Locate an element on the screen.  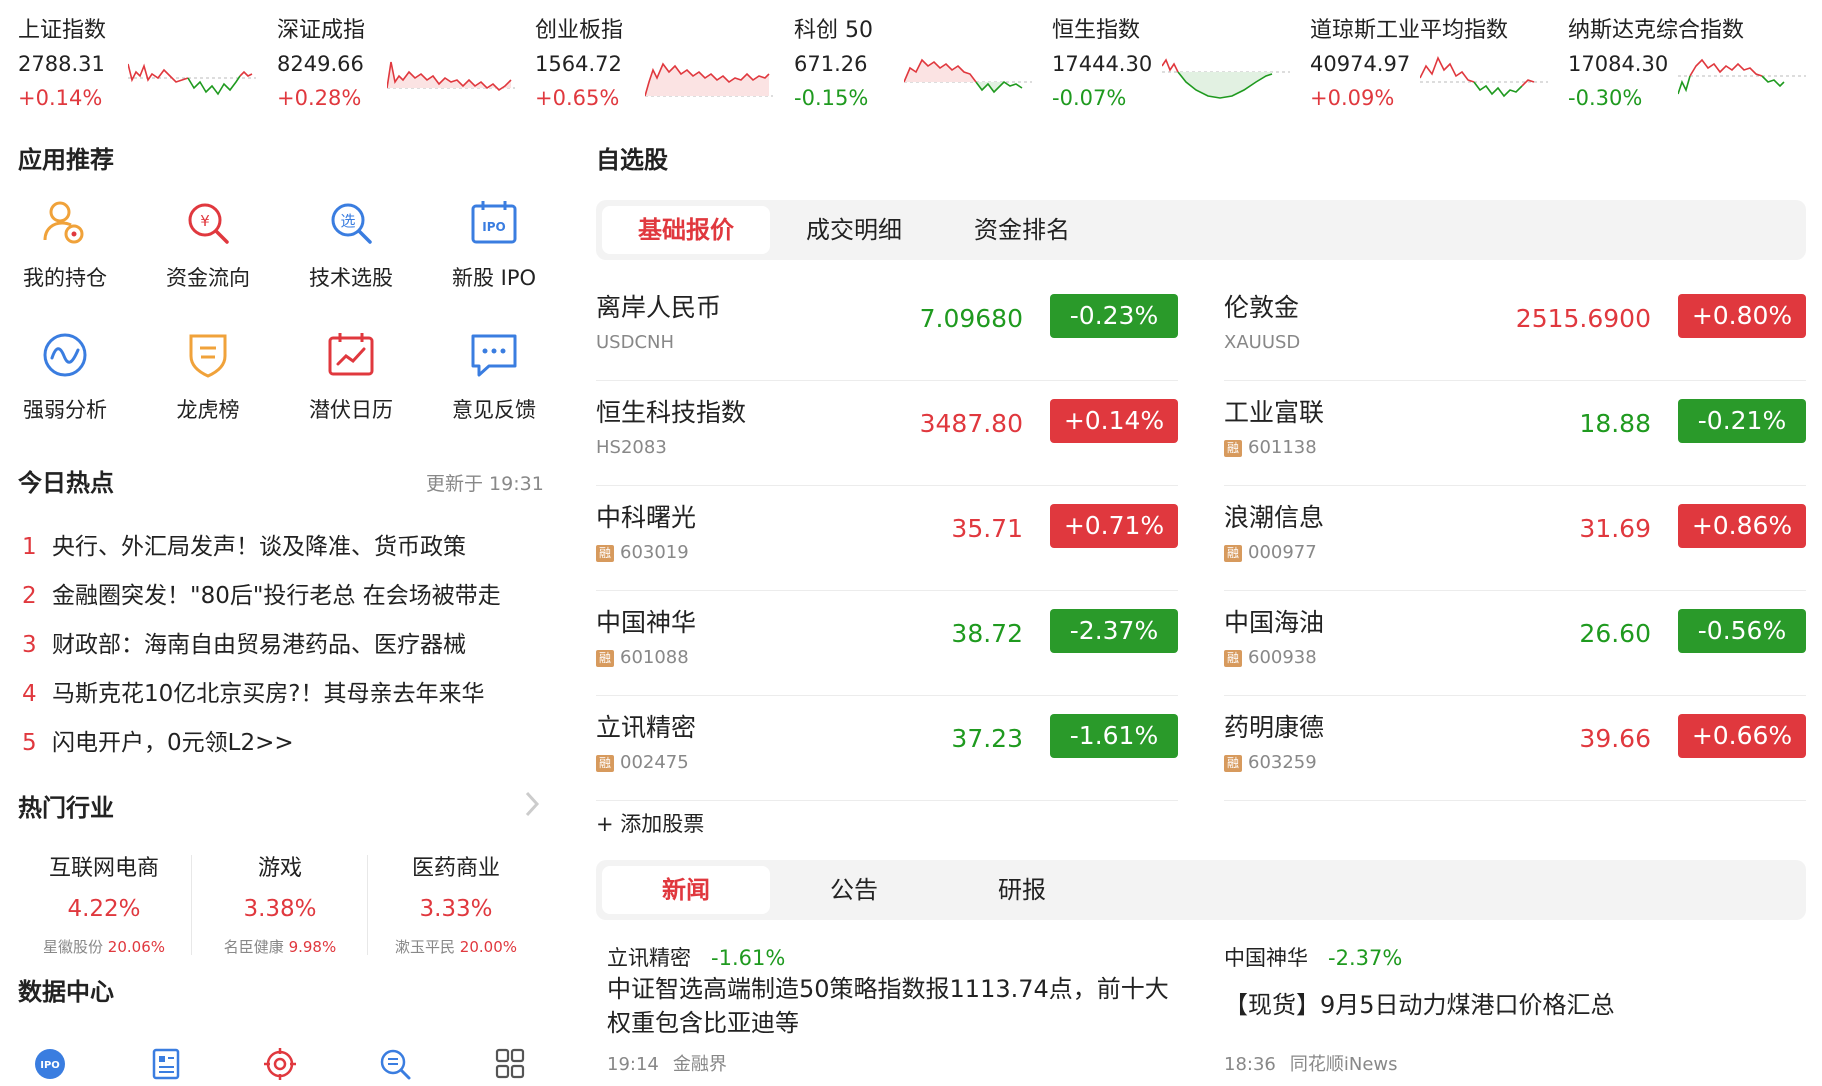
industry-leader-change: 20.00% is located at coordinates (488, 947).